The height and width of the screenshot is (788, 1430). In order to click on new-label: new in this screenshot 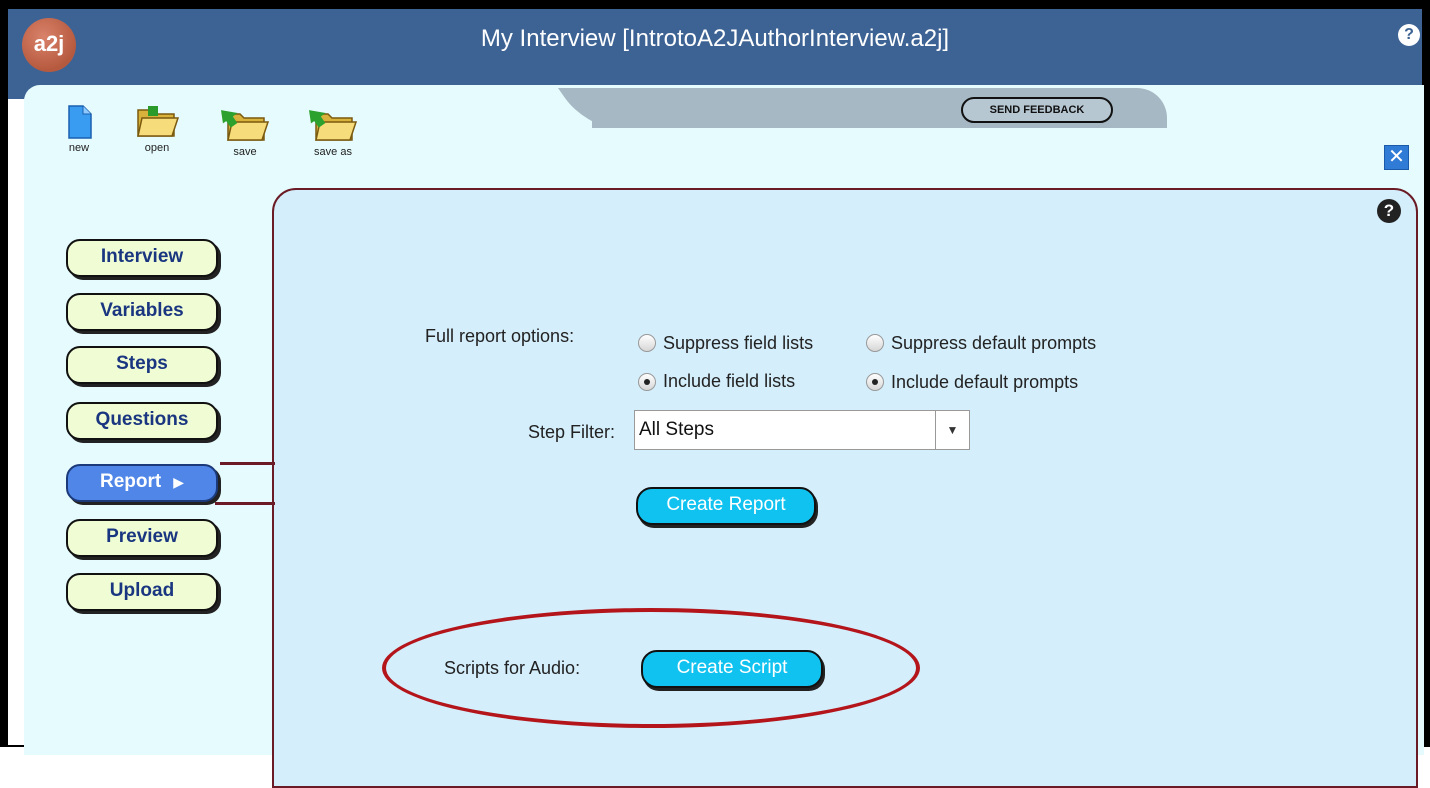, I will do `click(79, 148)`.